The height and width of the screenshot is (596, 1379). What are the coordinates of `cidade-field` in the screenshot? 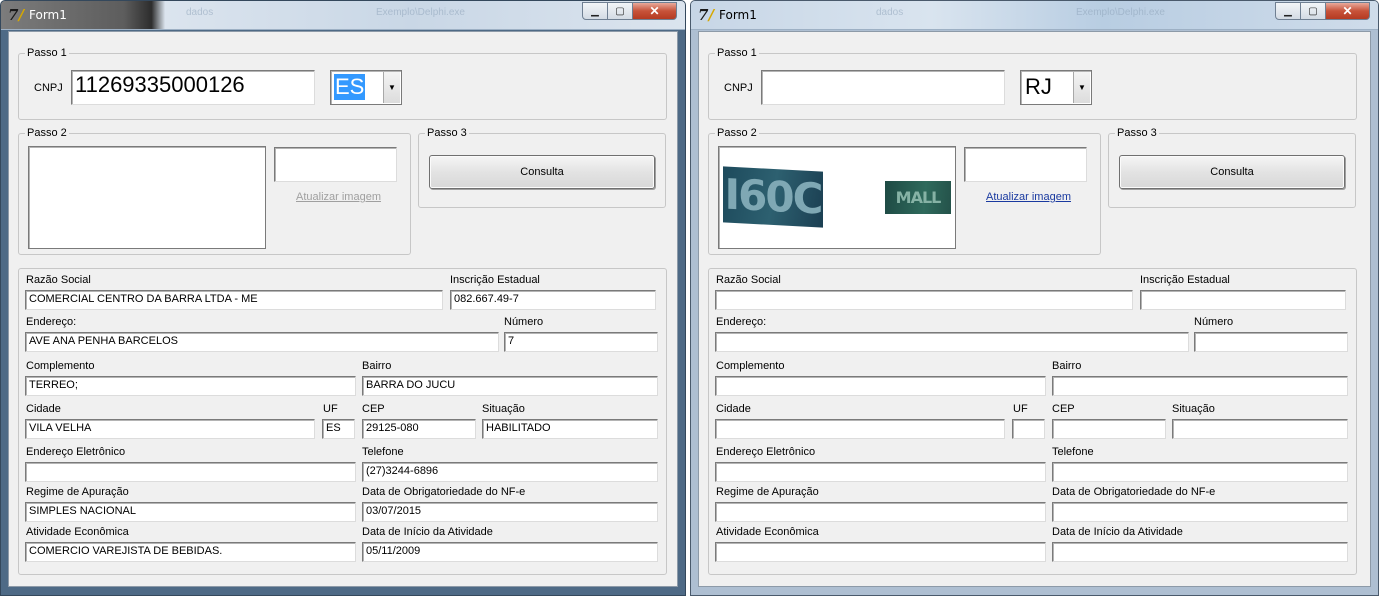 It's located at (860, 429).